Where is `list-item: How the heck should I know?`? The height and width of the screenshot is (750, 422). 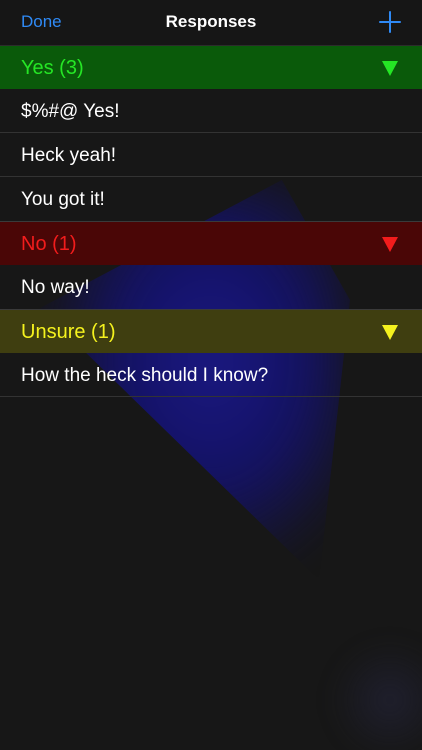
list-item: How the heck should I know? is located at coordinates (211, 375).